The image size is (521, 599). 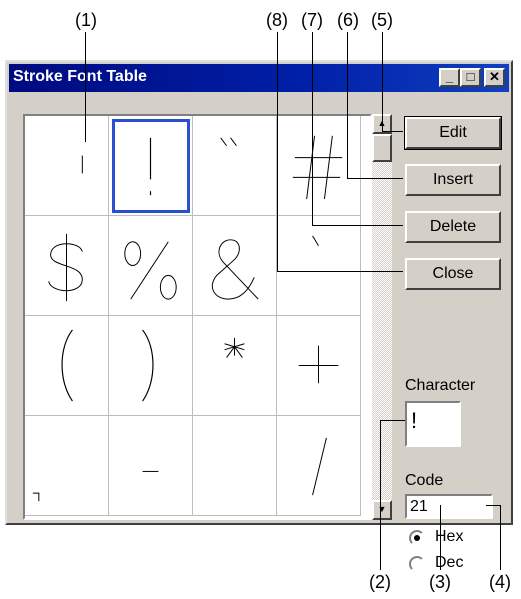 What do you see at coordinates (151, 166) in the screenshot?
I see `grid-cell-exclamation` at bounding box center [151, 166].